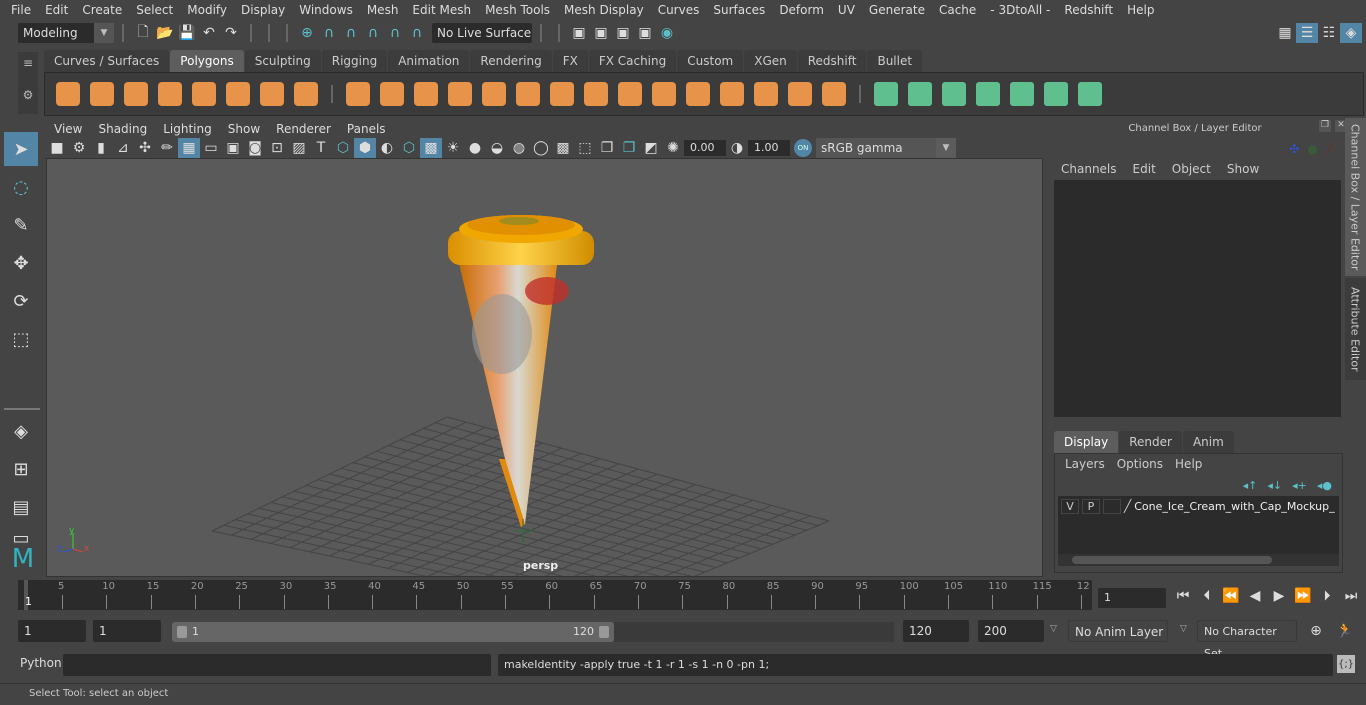 The width and height of the screenshot is (1366, 705). I want to click on layer-visibility-toggle: V, so click(1070, 506).